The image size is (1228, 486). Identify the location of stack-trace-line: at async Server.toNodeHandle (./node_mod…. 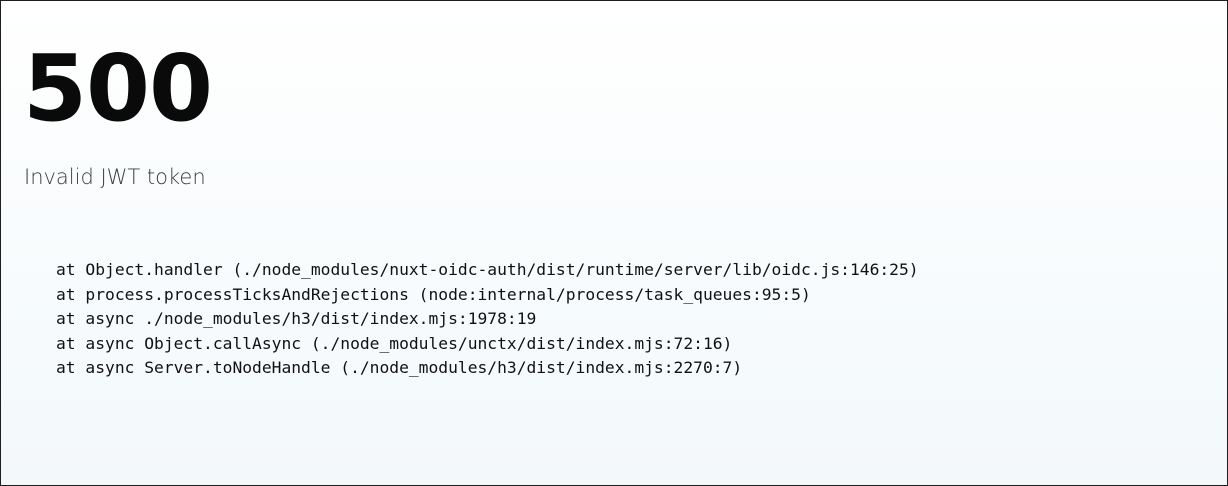
(399, 368).